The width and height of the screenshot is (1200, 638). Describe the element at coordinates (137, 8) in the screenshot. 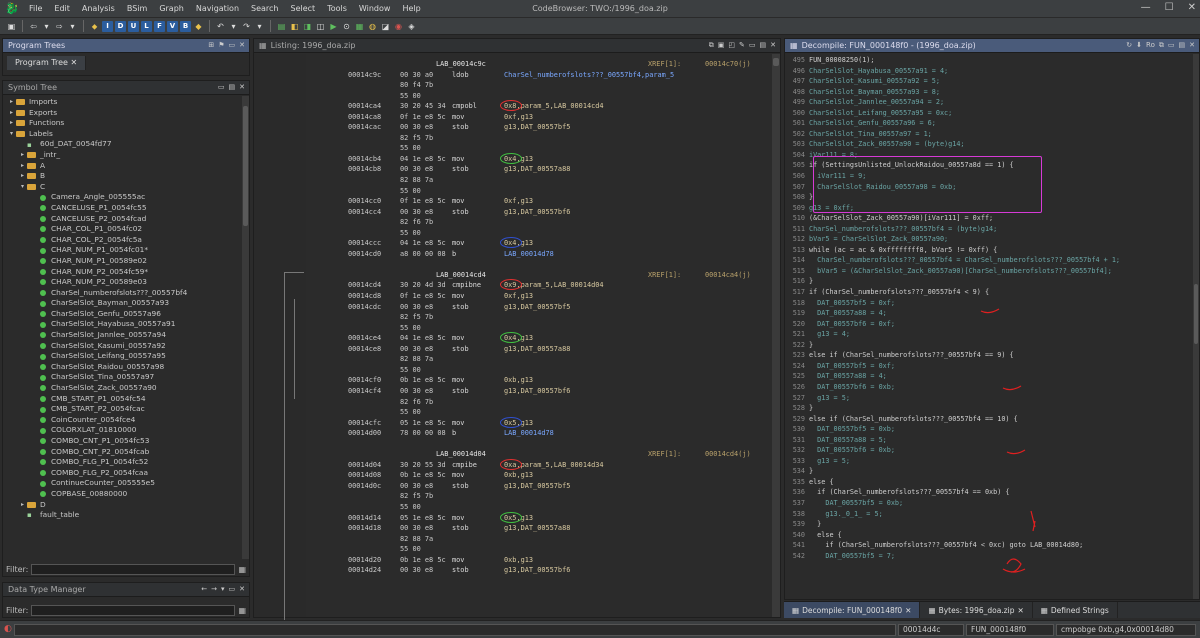

I see `menu-item-bsim: BSim` at that location.